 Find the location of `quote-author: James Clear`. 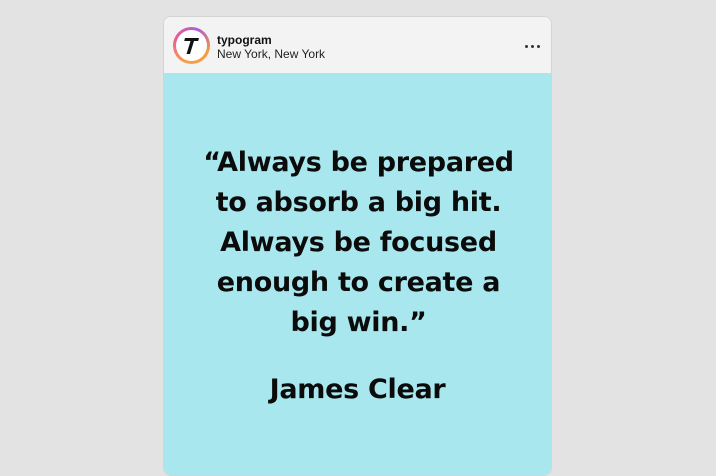

quote-author: James Clear is located at coordinates (357, 389).